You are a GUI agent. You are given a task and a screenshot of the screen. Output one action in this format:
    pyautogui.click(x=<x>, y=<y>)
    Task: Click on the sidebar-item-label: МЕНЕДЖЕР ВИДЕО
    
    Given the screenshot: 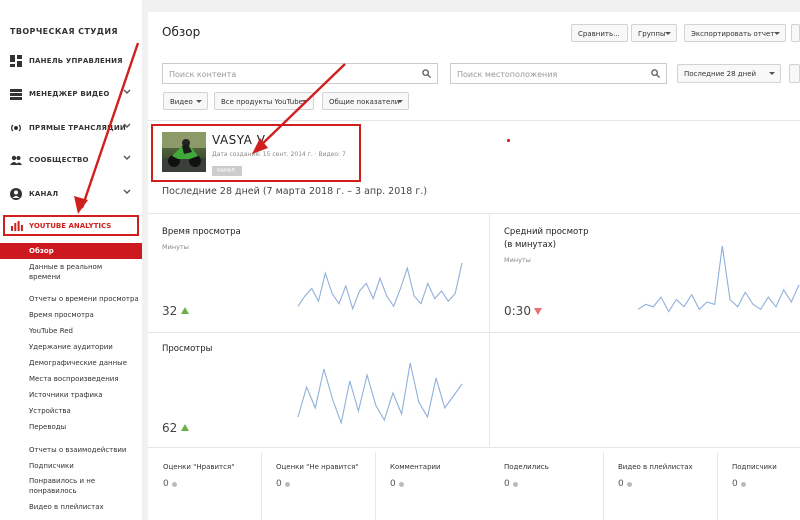 What is the action you would take?
    pyautogui.click(x=69, y=94)
    